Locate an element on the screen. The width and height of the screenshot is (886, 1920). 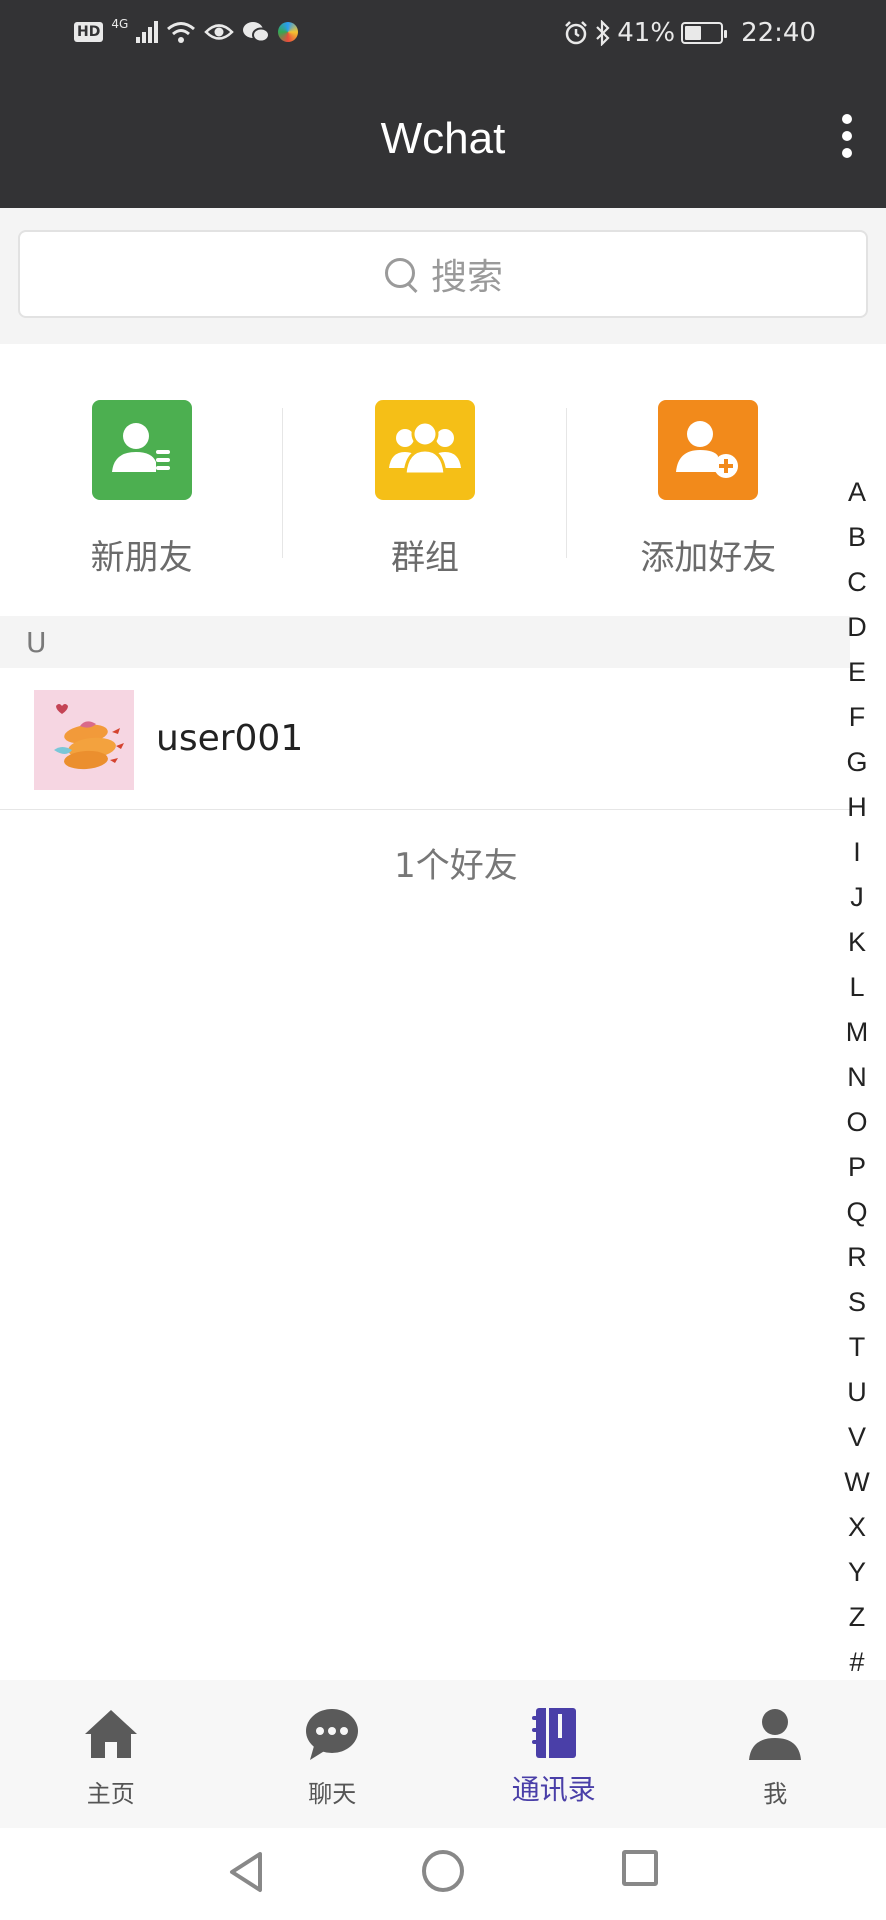
index-letter: Q is located at coordinates (856, 1212).